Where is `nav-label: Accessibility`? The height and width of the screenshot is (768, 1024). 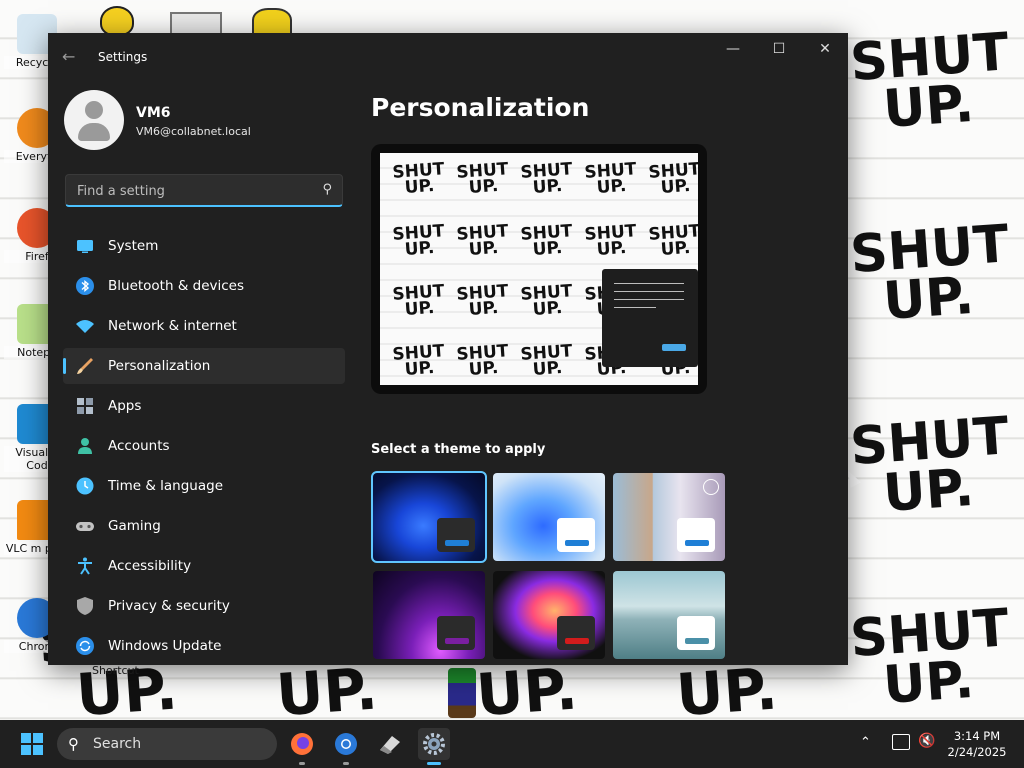
nav-label: Accessibility is located at coordinates (150, 566).